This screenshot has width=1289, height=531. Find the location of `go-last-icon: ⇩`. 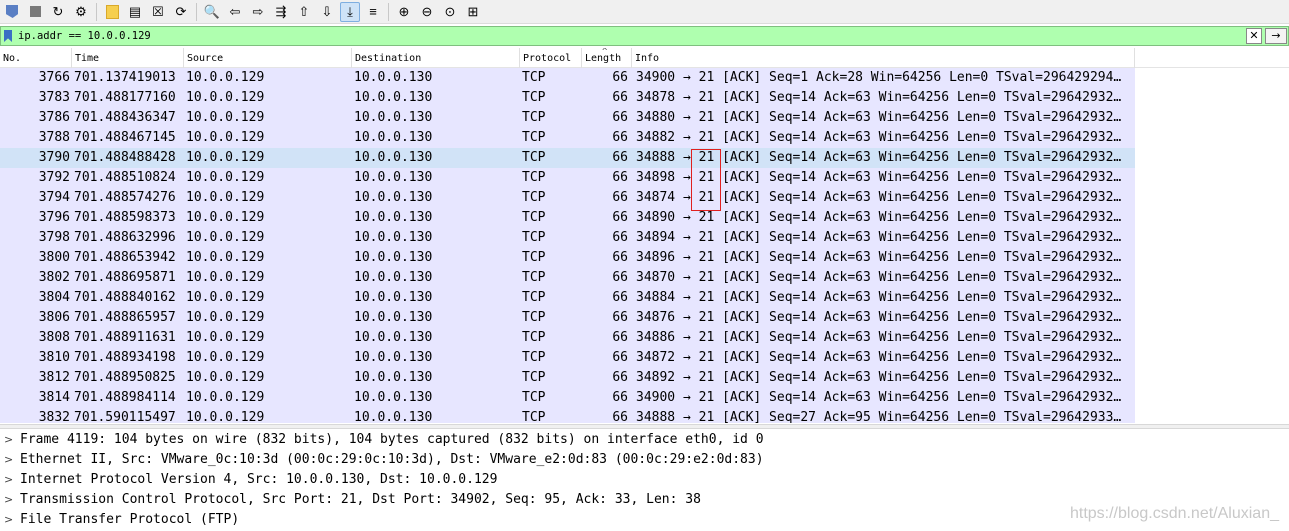

go-last-icon: ⇩ is located at coordinates (327, 12).